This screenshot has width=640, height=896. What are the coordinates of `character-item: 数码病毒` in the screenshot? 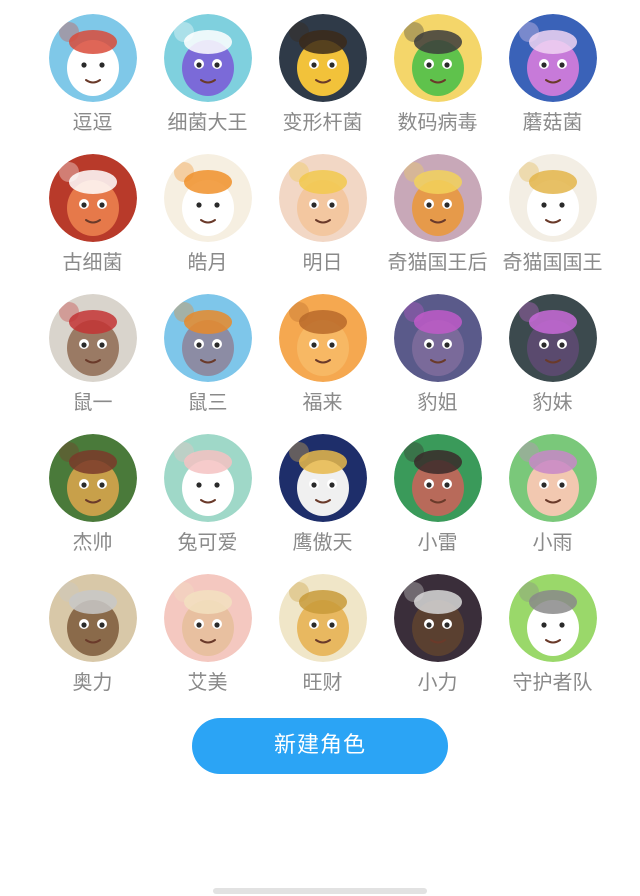 It's located at (437, 84).